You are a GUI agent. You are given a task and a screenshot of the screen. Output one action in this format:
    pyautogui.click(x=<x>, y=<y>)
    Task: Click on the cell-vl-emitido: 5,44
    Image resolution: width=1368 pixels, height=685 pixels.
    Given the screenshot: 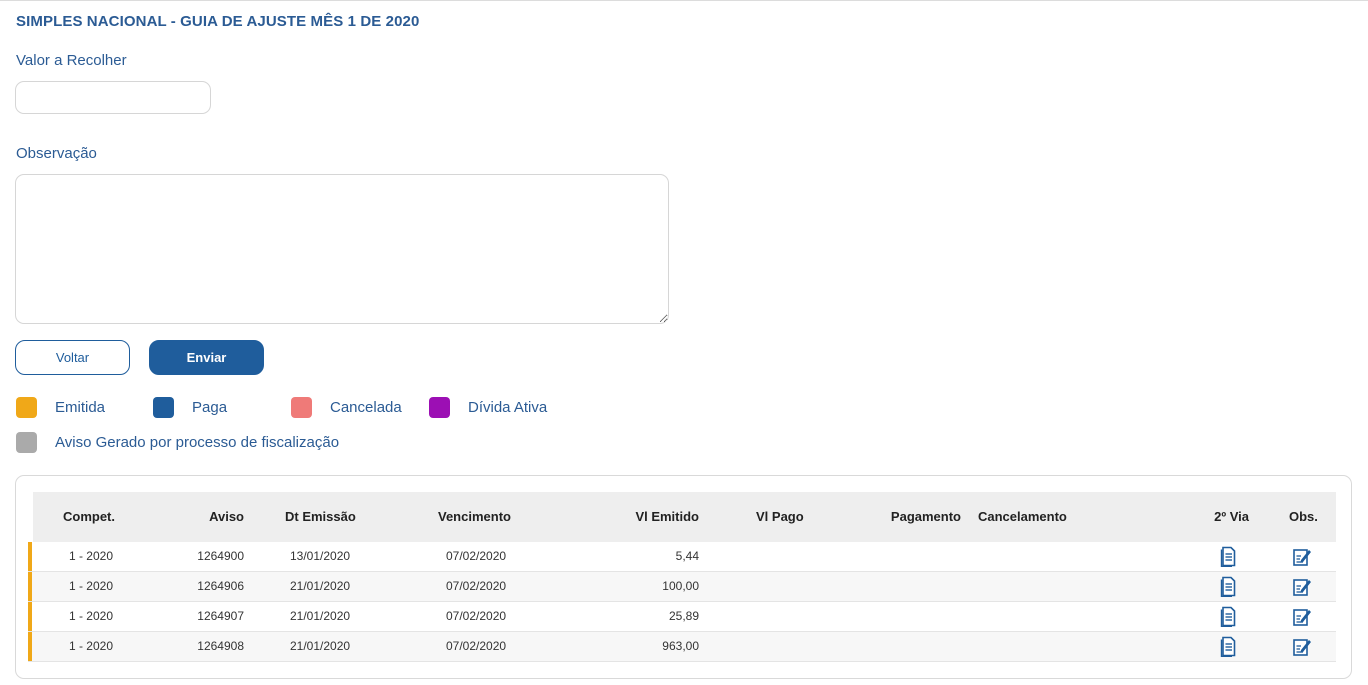 What is the action you would take?
    pyautogui.click(x=687, y=556)
    